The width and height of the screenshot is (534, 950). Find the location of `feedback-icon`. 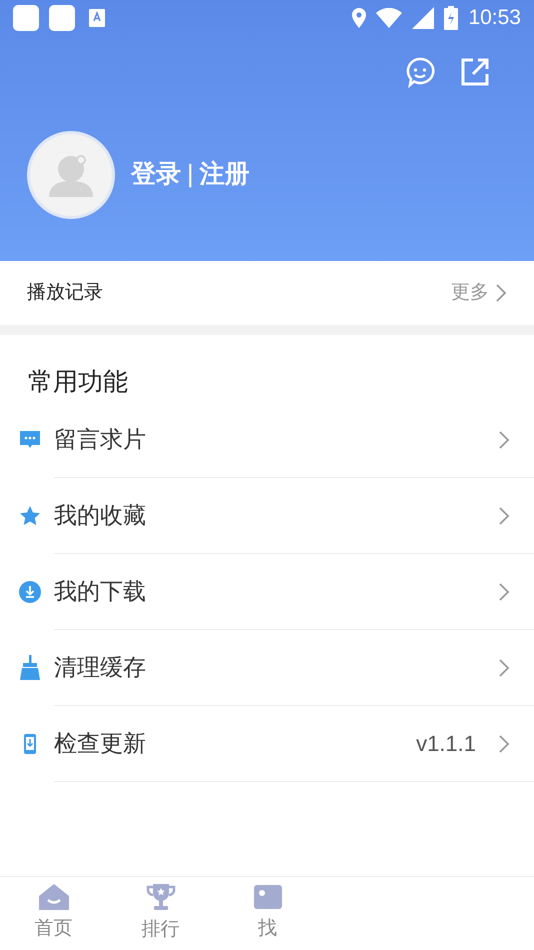

feedback-icon is located at coordinates (420, 72).